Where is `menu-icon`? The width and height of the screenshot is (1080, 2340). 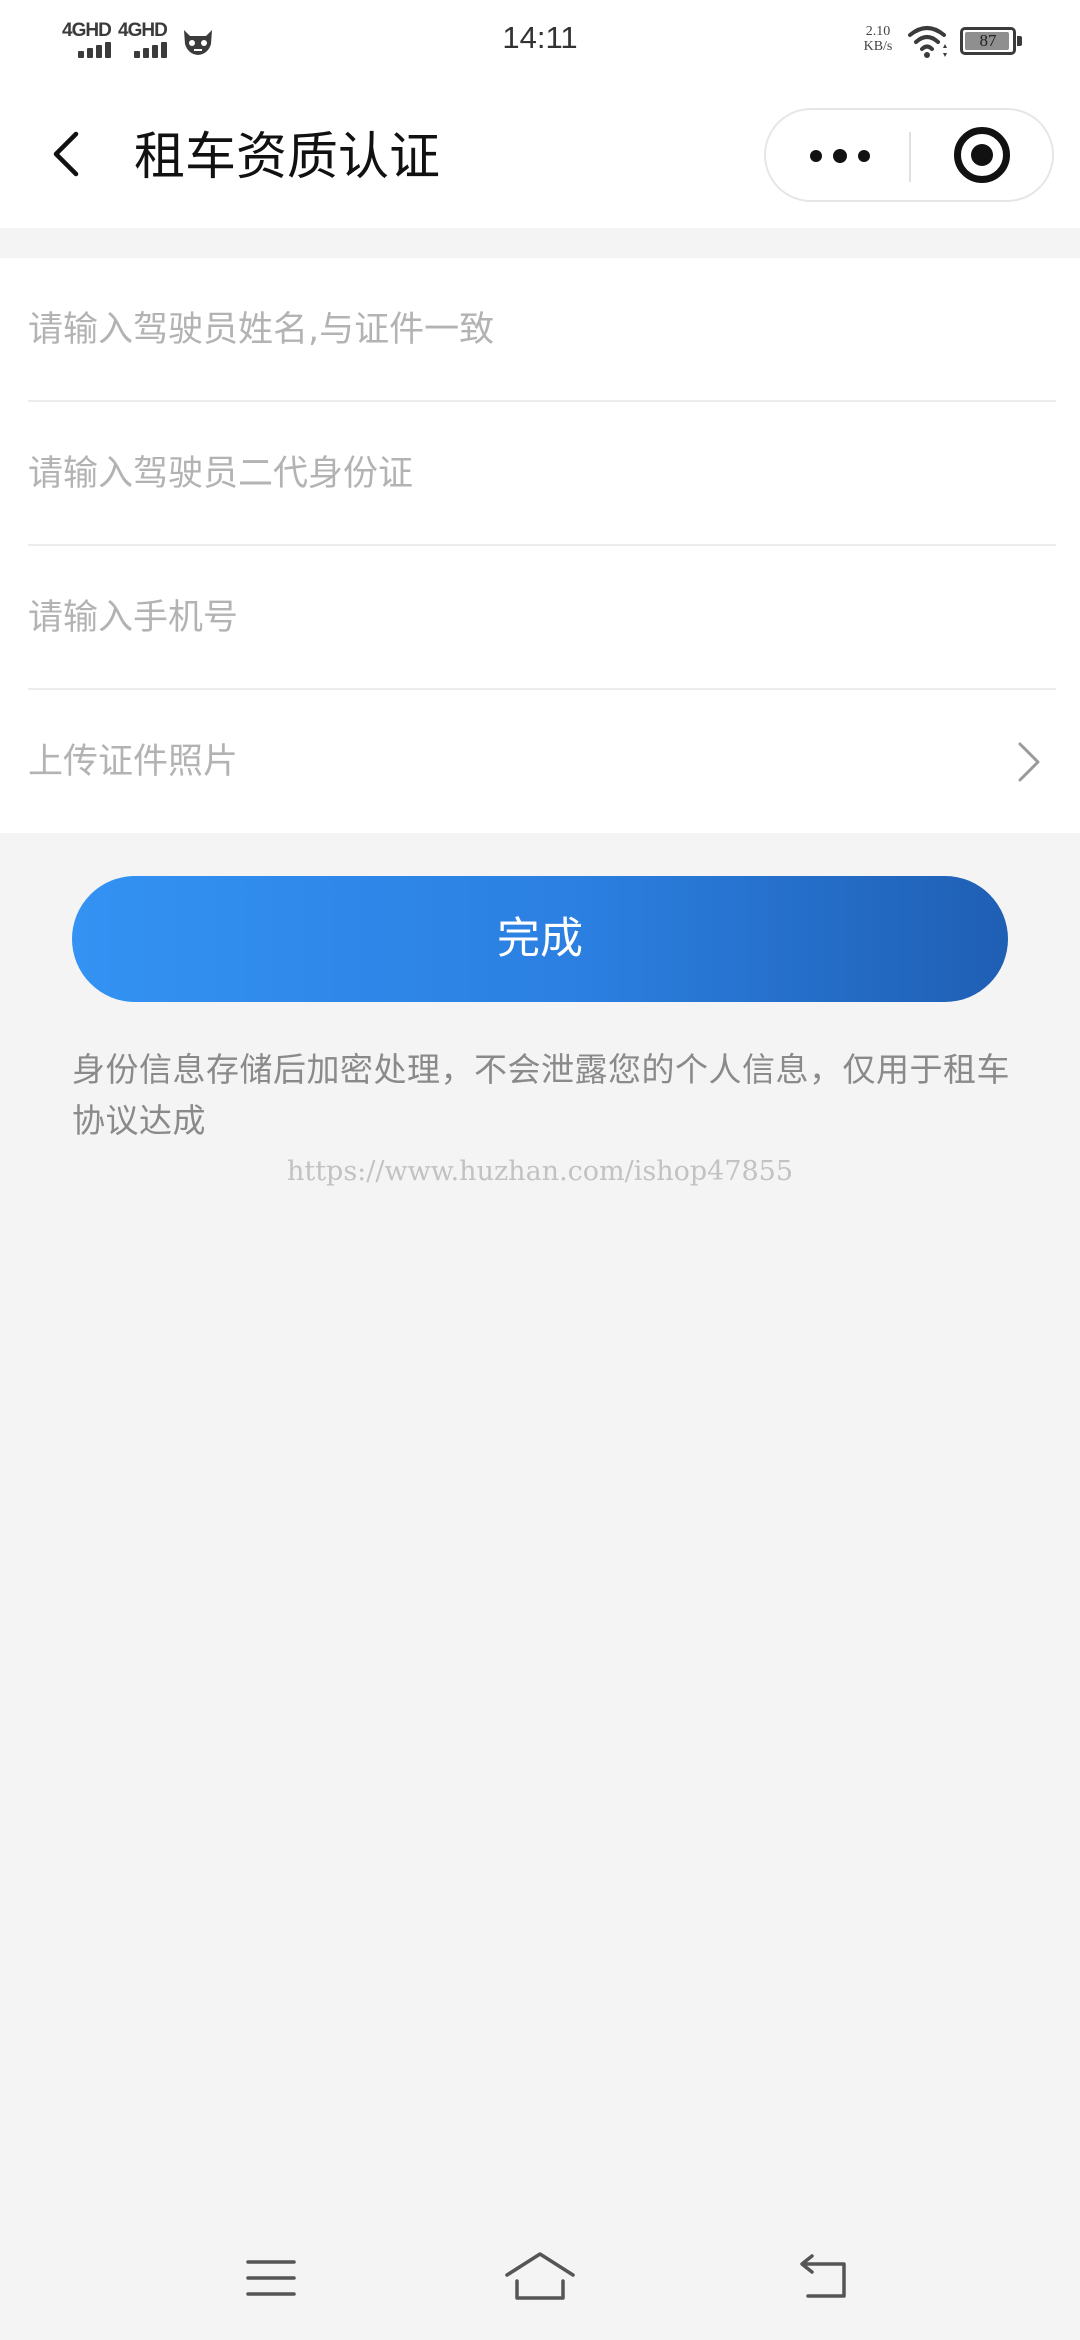
menu-icon is located at coordinates (271, 2278).